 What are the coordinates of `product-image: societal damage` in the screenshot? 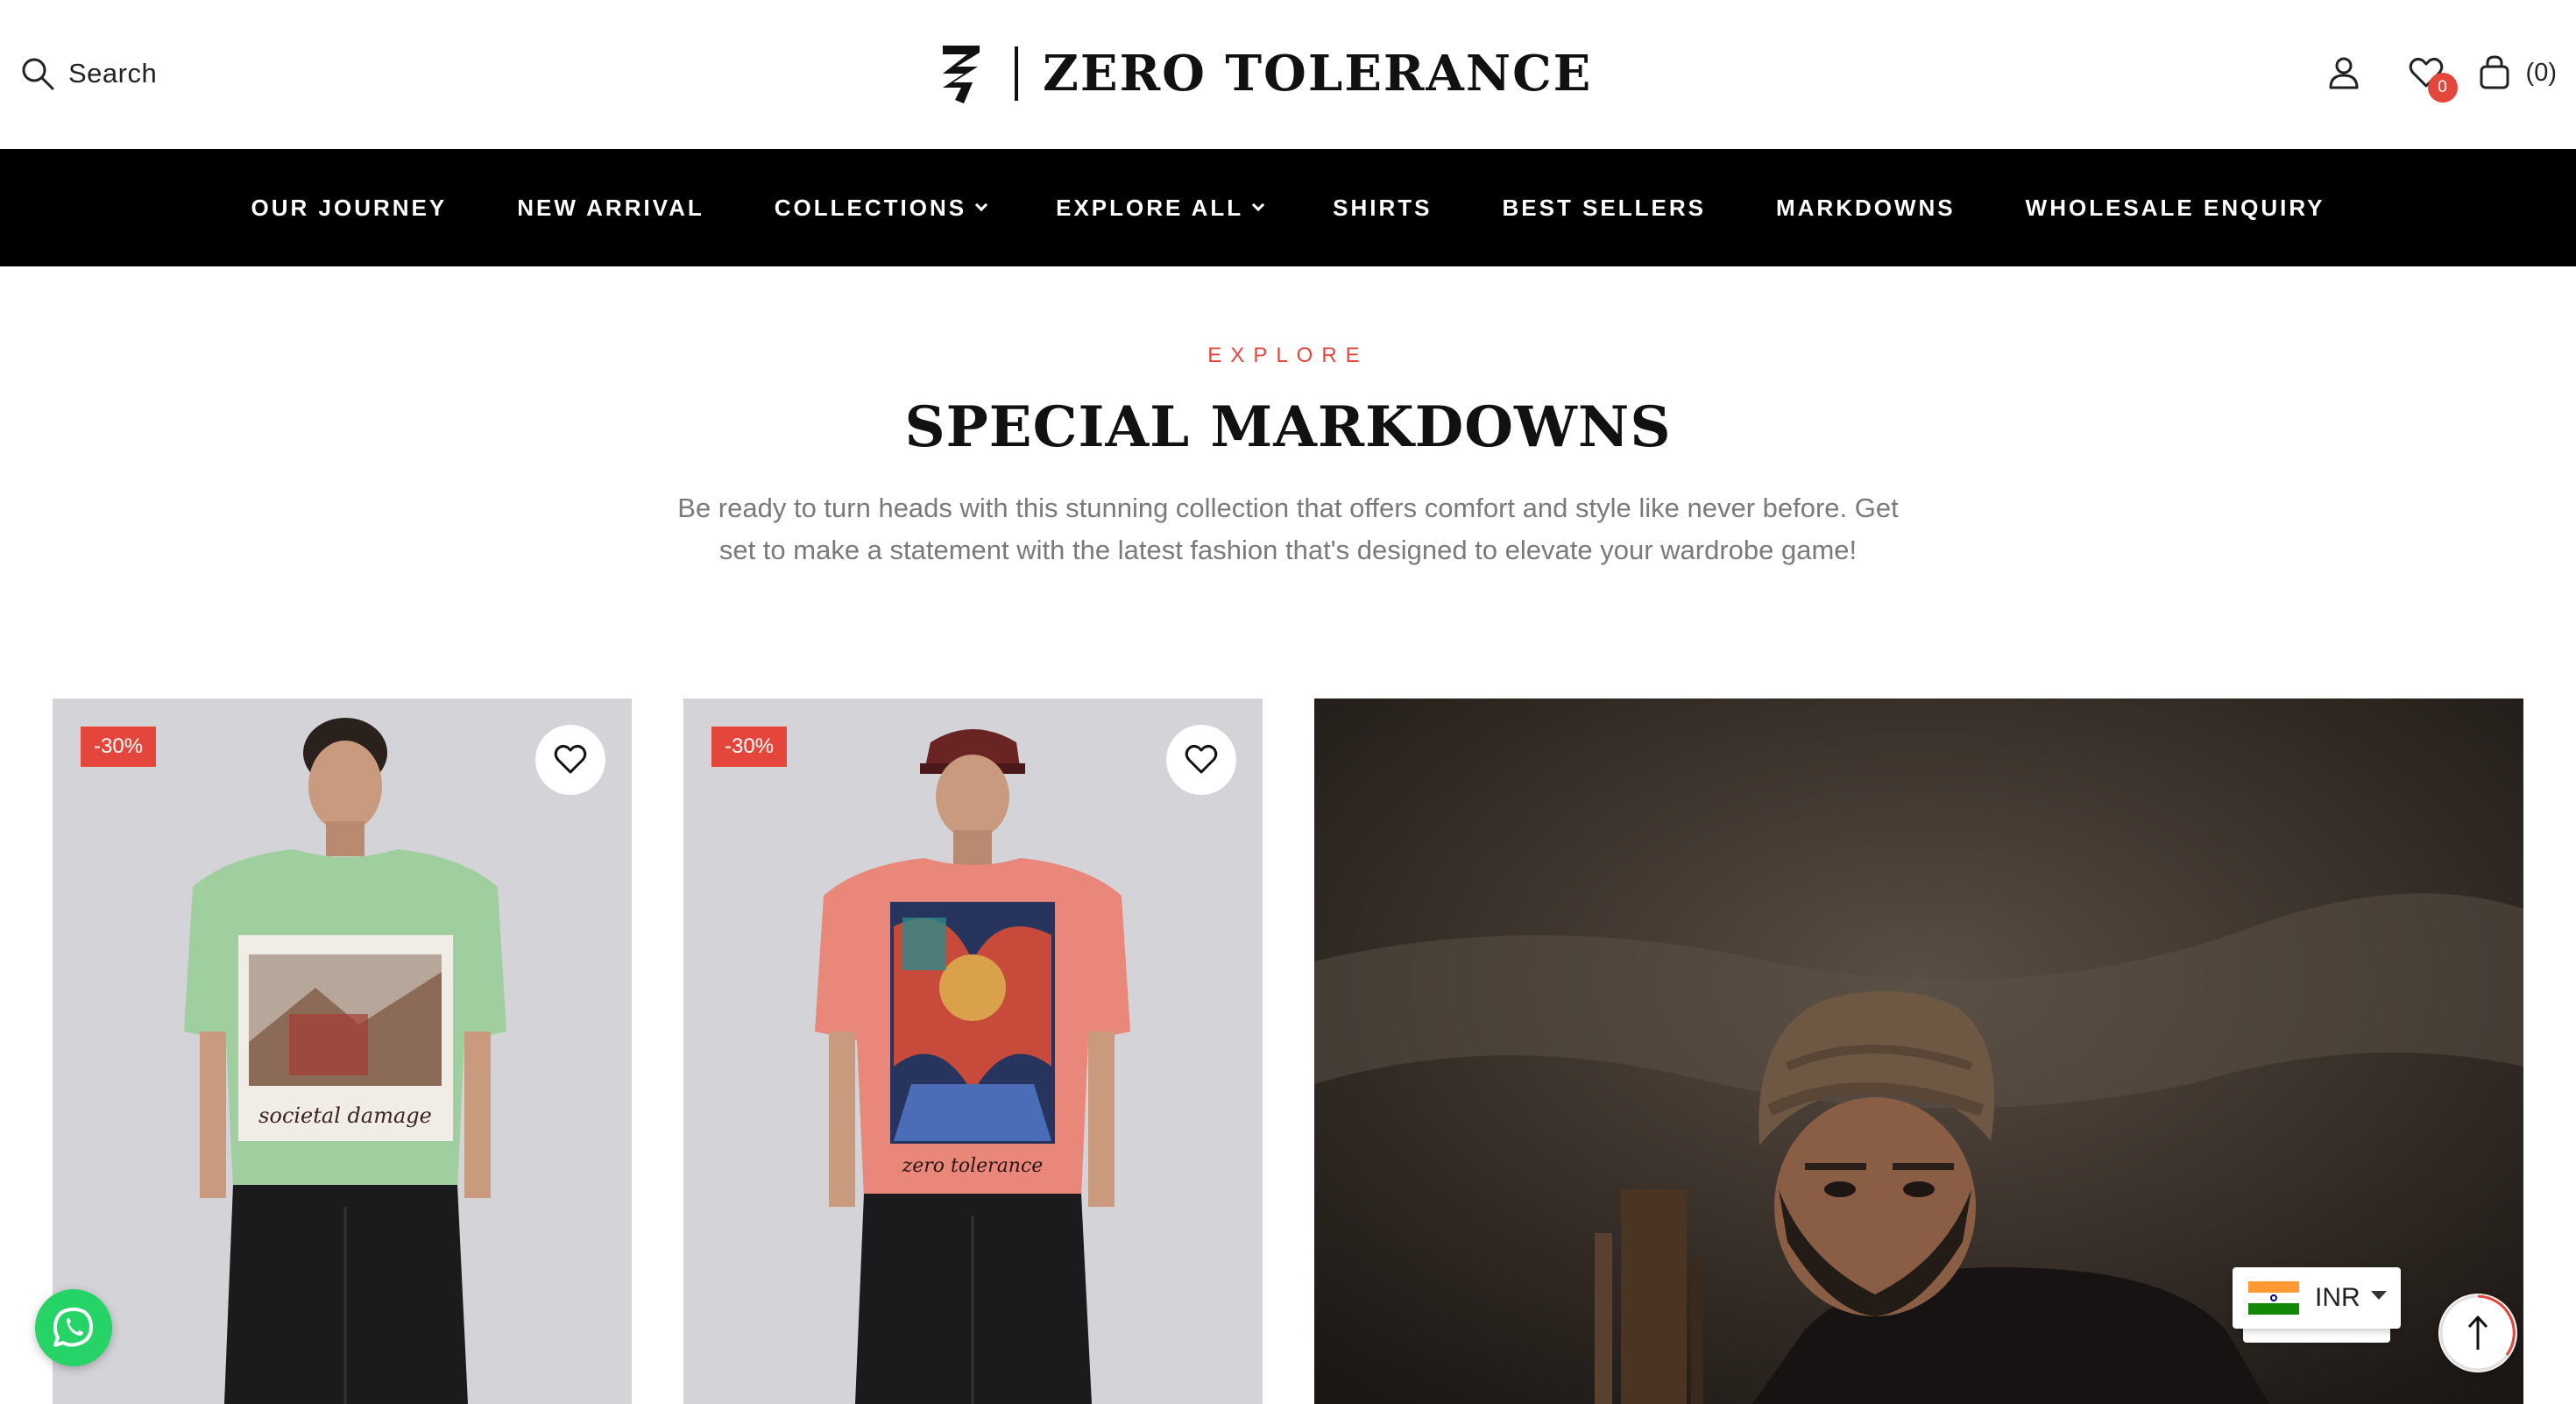 It's located at (342, 1051).